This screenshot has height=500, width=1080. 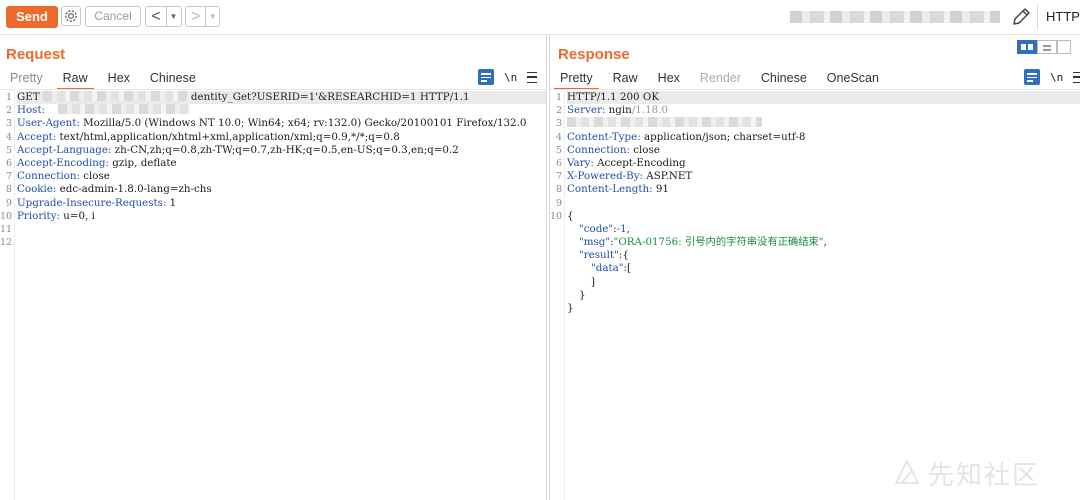 I want to click on forward-history-dropdown: ▼, so click(x=212, y=16).